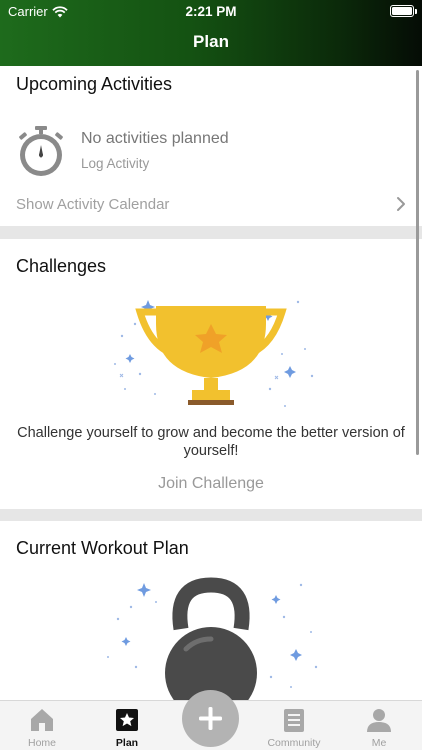  Describe the element at coordinates (94, 84) in the screenshot. I see `upcoming-activities-title: Upcoming Activities` at that location.